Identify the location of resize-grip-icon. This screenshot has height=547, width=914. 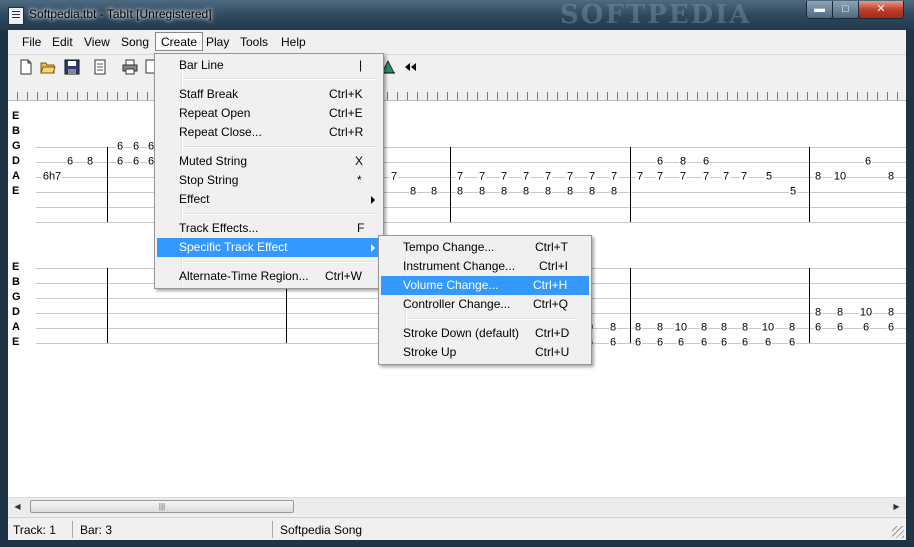
(898, 532).